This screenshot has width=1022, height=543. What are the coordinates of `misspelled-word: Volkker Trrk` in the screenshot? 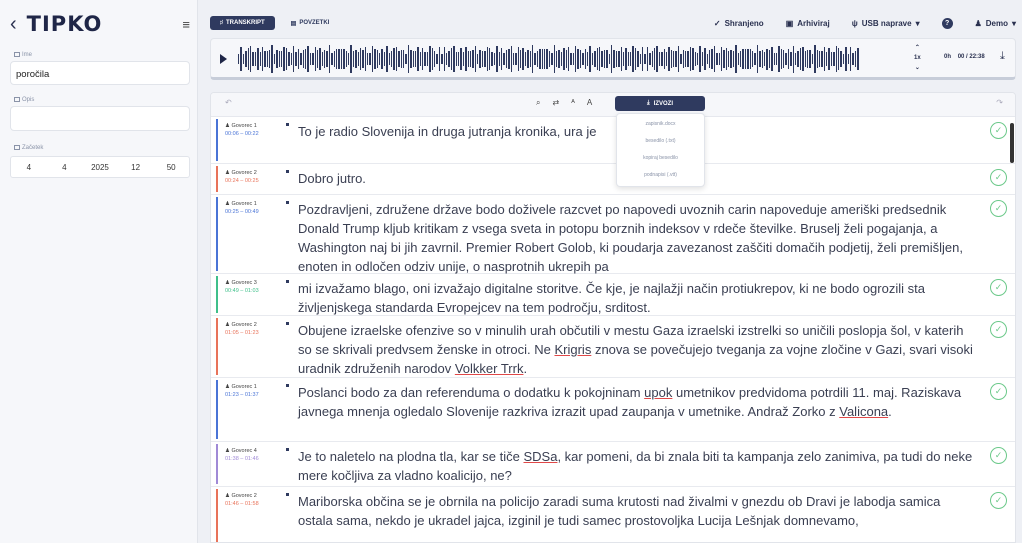 It's located at (489, 368).